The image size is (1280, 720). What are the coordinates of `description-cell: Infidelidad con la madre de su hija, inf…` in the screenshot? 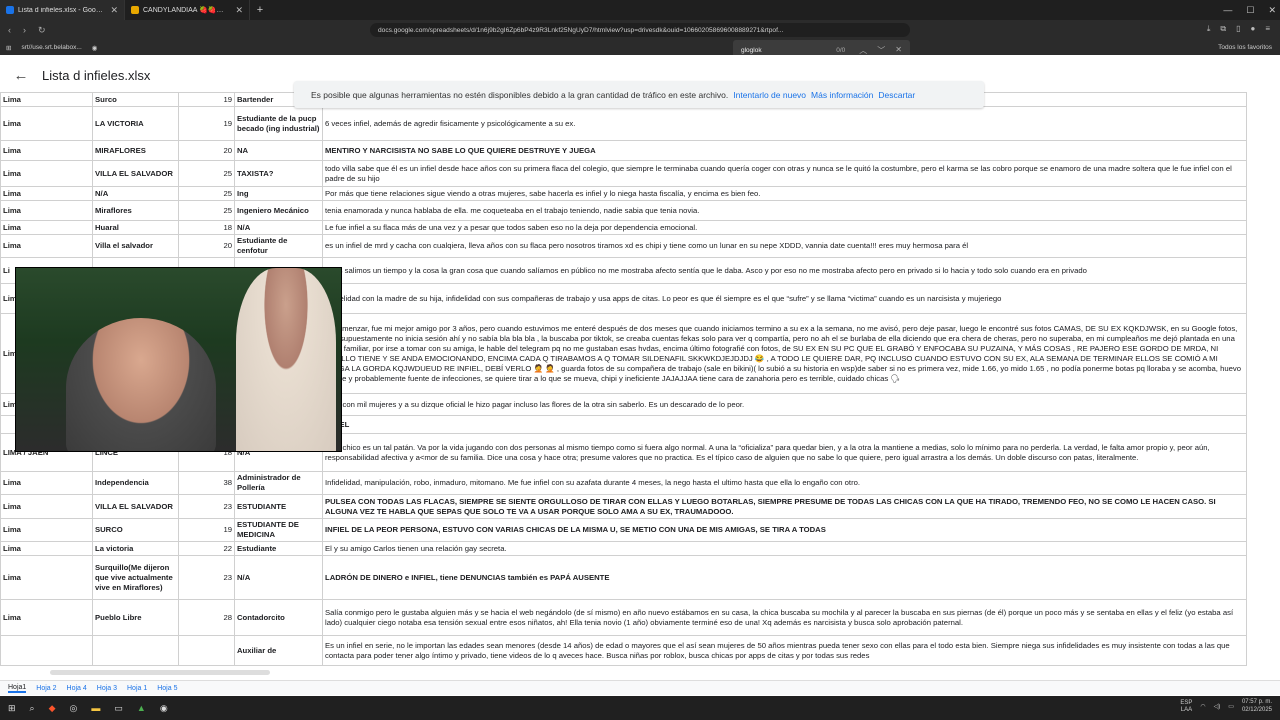 It's located at (784, 298).